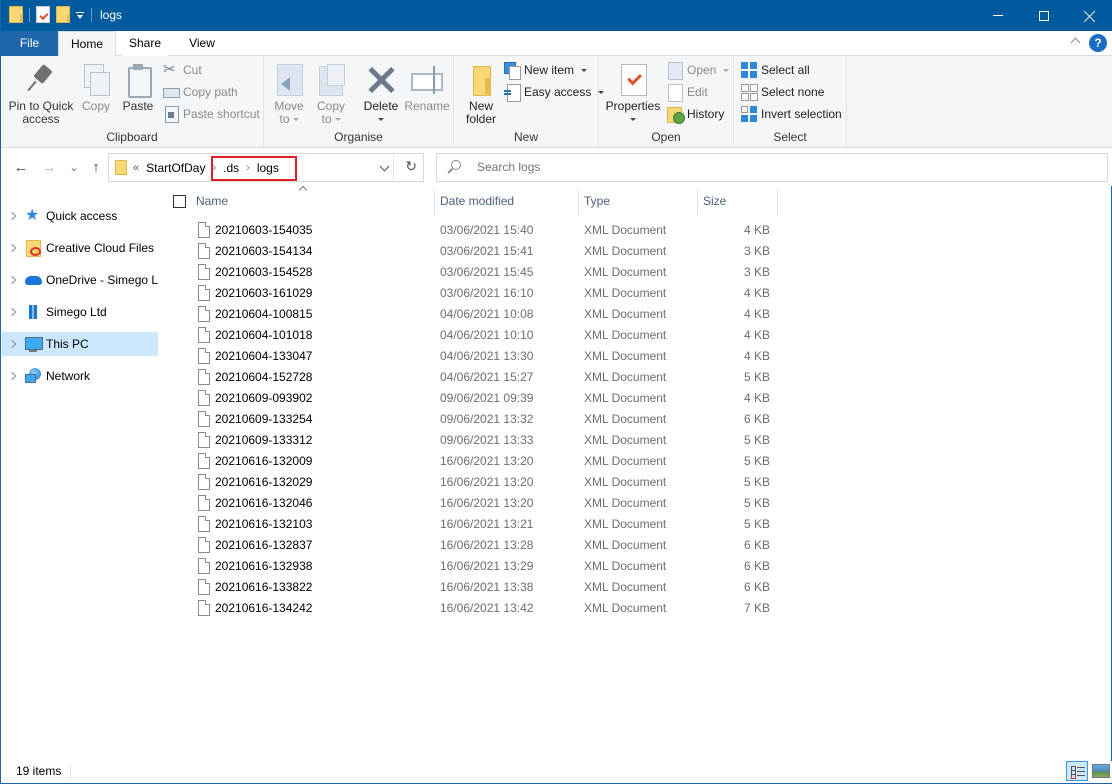 The height and width of the screenshot is (784, 1112). What do you see at coordinates (777, 202) in the screenshot?
I see `column-divider` at bounding box center [777, 202].